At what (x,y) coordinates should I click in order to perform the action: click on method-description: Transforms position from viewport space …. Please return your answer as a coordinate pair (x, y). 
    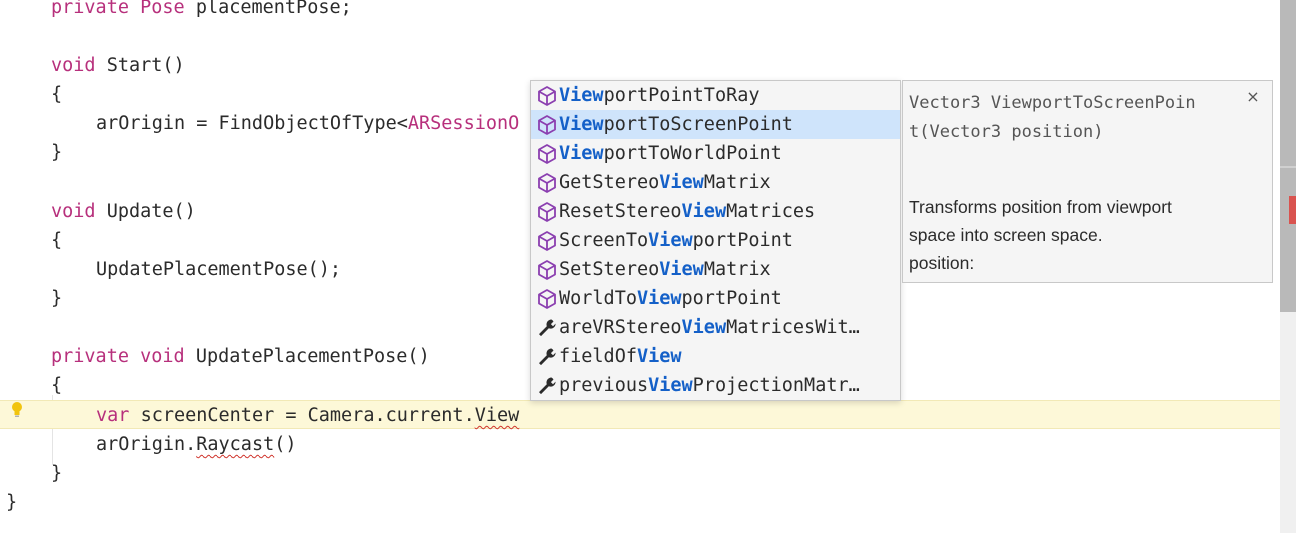
    Looking at the image, I should click on (1079, 235).